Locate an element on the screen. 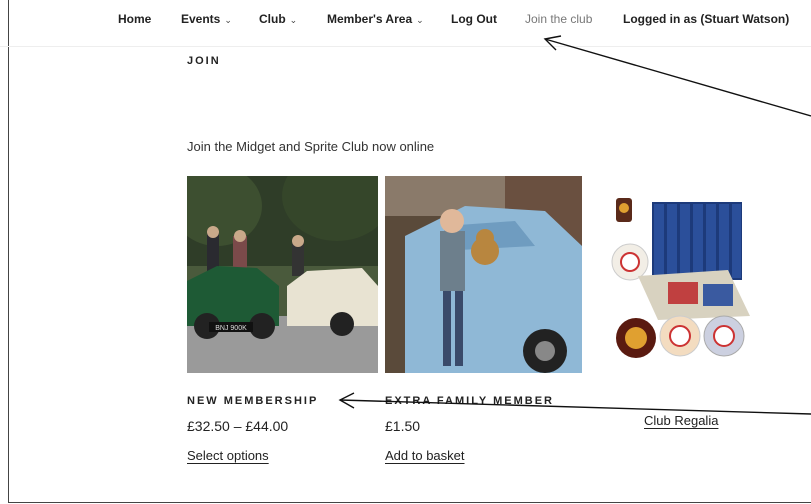 The image size is (811, 504). two-sports-cars-photo: BNJ 900K is located at coordinates (282, 274).